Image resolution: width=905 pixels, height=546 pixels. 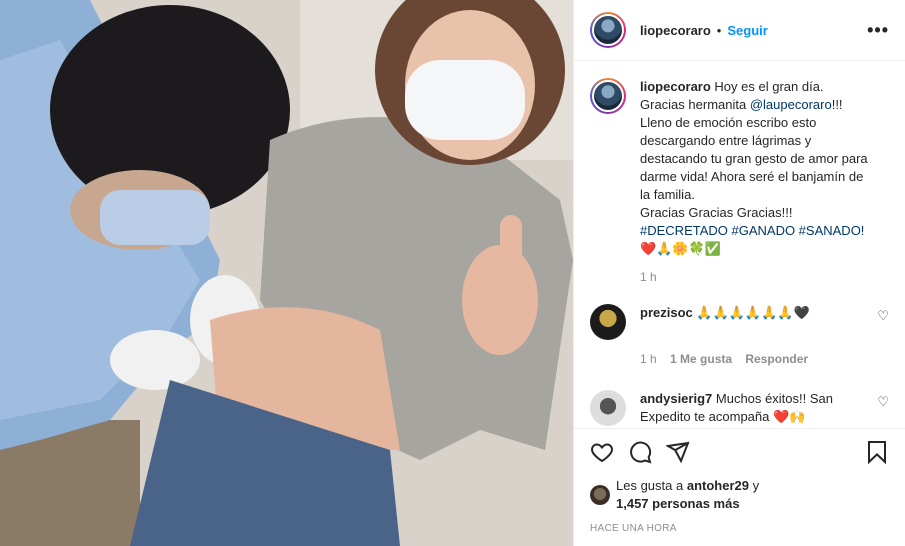 What do you see at coordinates (739, 452) in the screenshot?
I see `action-icons` at bounding box center [739, 452].